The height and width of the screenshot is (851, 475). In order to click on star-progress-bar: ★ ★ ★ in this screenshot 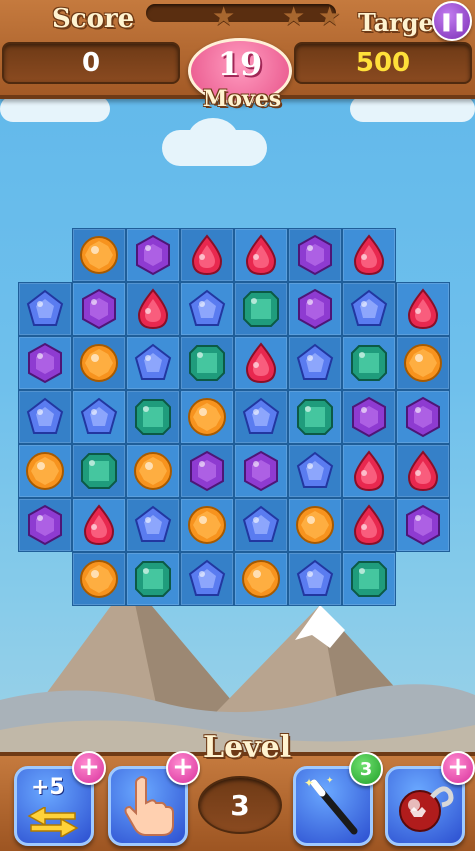, I will do `click(243, 17)`.